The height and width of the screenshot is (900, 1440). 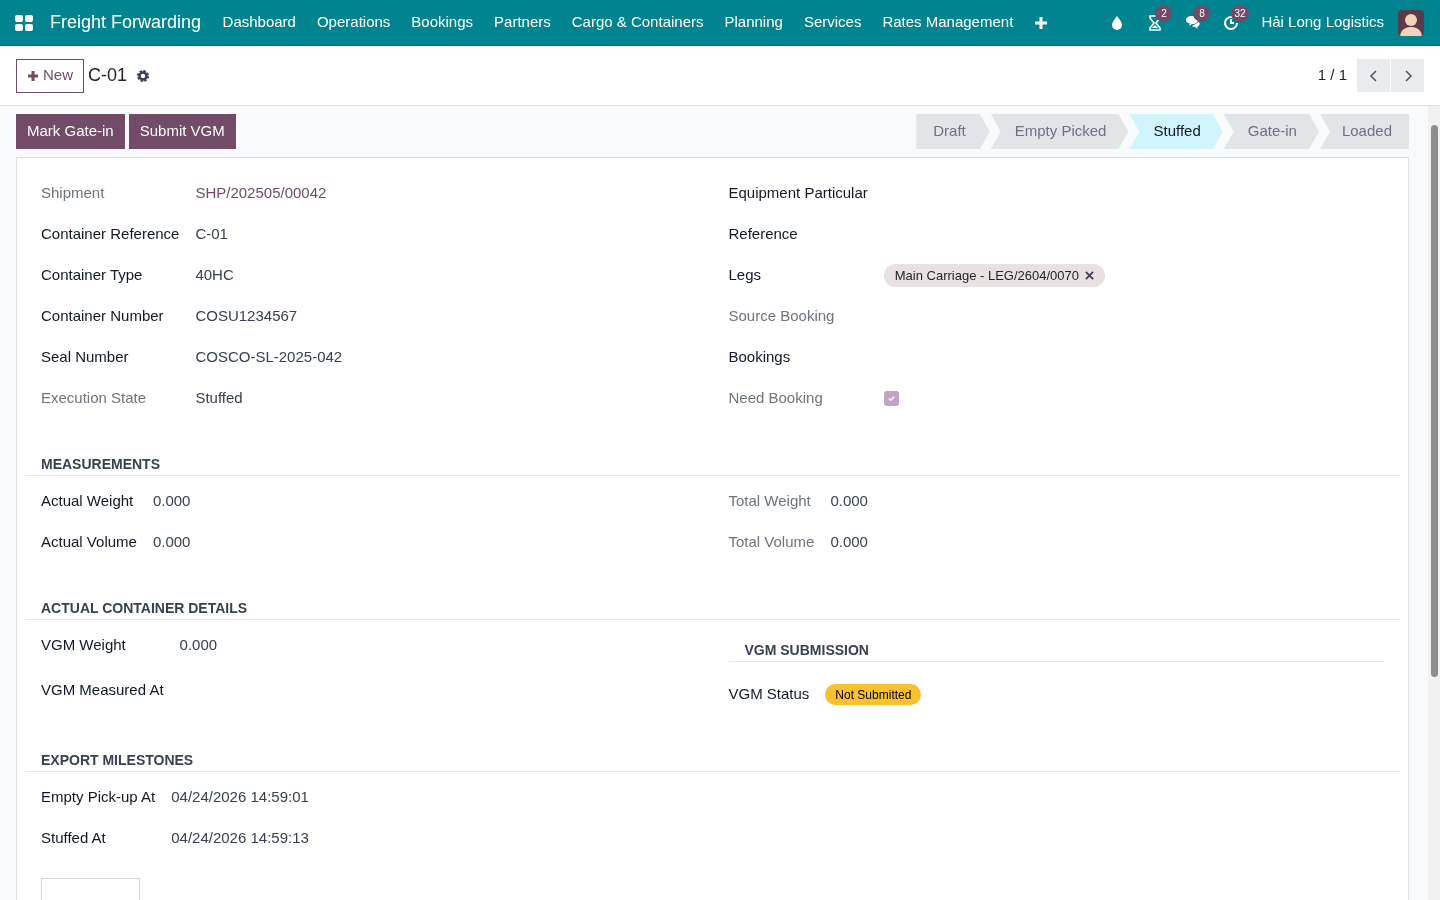 I want to click on field-label: Source Booking, so click(x=782, y=316).